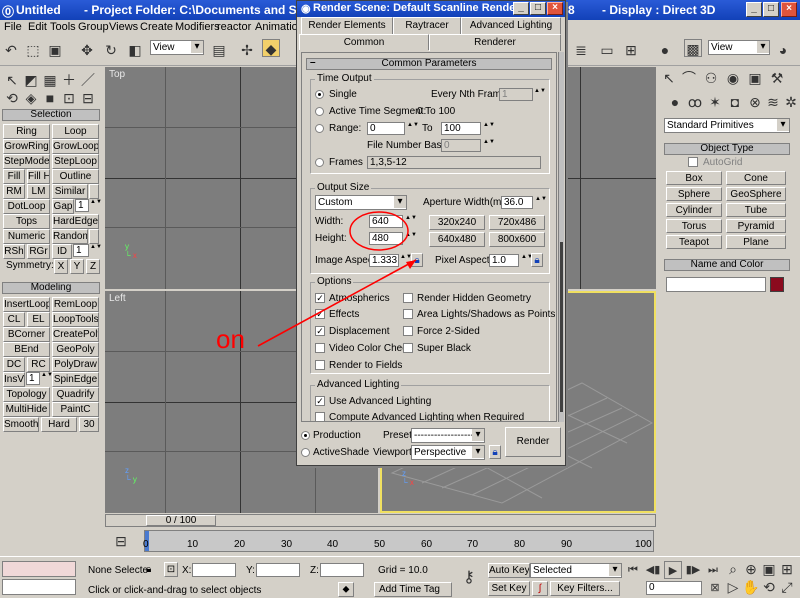 Image resolution: width=800 pixels, height=598 pixels. What do you see at coordinates (469, 578) in the screenshot?
I see `key-icon: ⚷` at bounding box center [469, 578].